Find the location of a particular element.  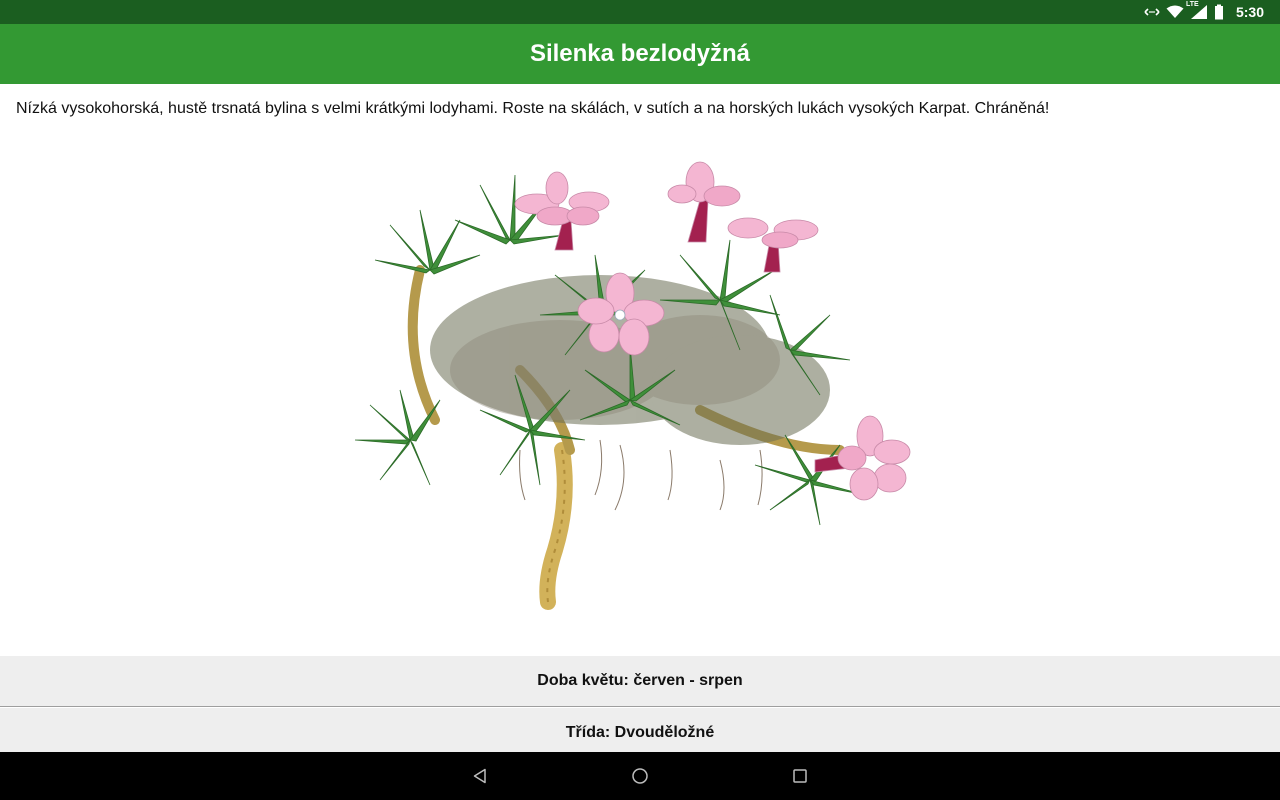

plant-class-row: Třída: Dvouděložné is located at coordinates (640, 733).